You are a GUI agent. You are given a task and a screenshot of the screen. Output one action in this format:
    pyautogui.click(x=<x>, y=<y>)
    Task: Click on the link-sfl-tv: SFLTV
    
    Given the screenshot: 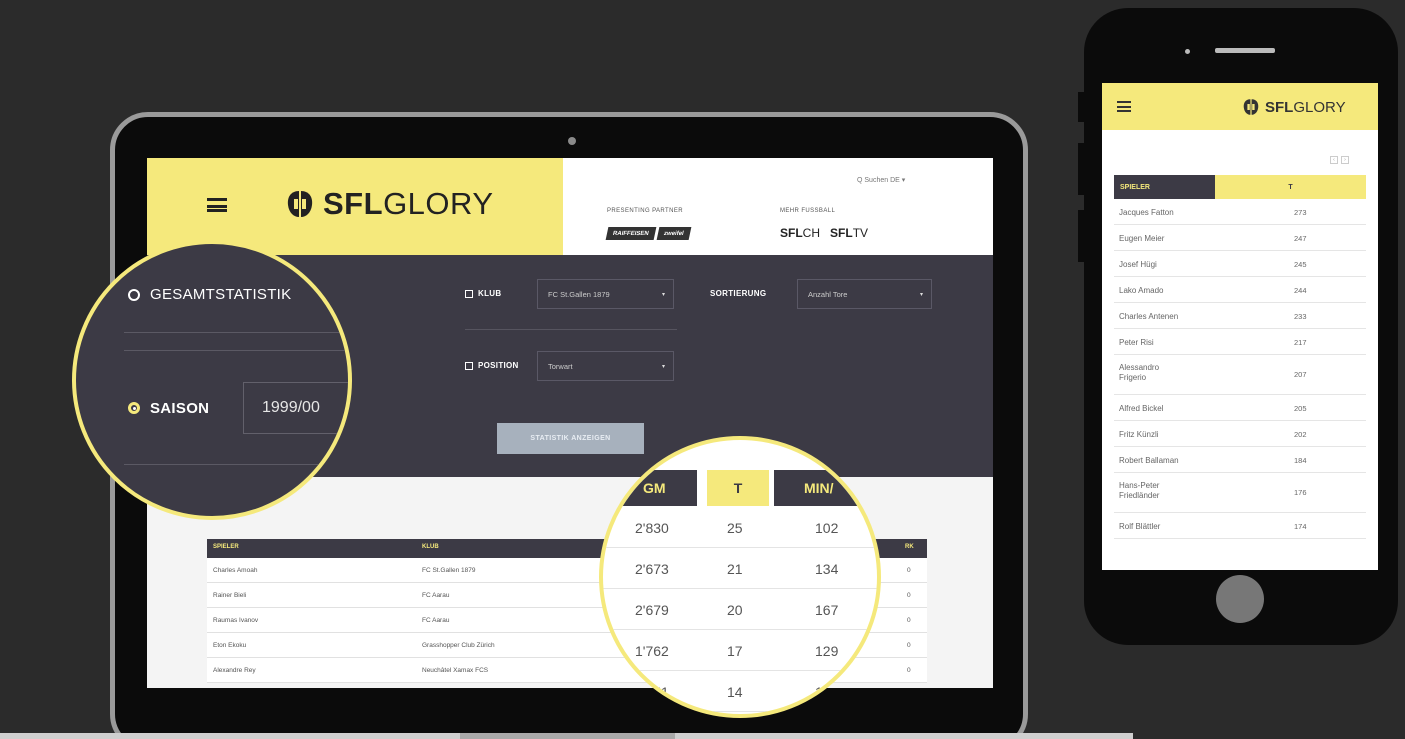 What is the action you would take?
    pyautogui.click(x=849, y=233)
    